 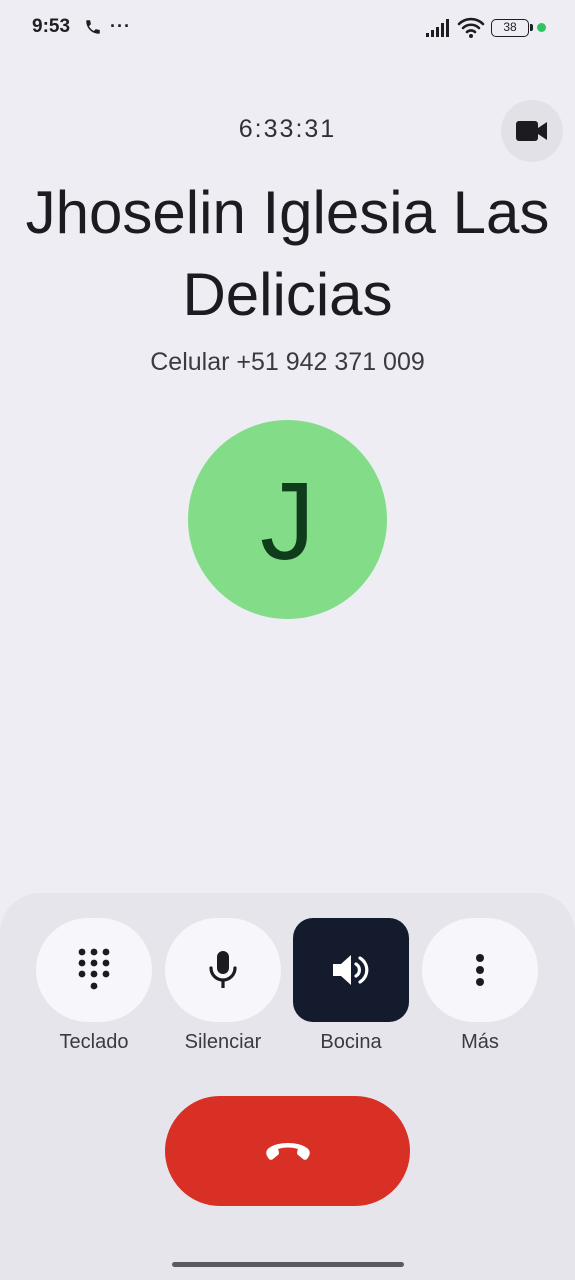 I want to click on battery-level: 38, so click(x=510, y=27).